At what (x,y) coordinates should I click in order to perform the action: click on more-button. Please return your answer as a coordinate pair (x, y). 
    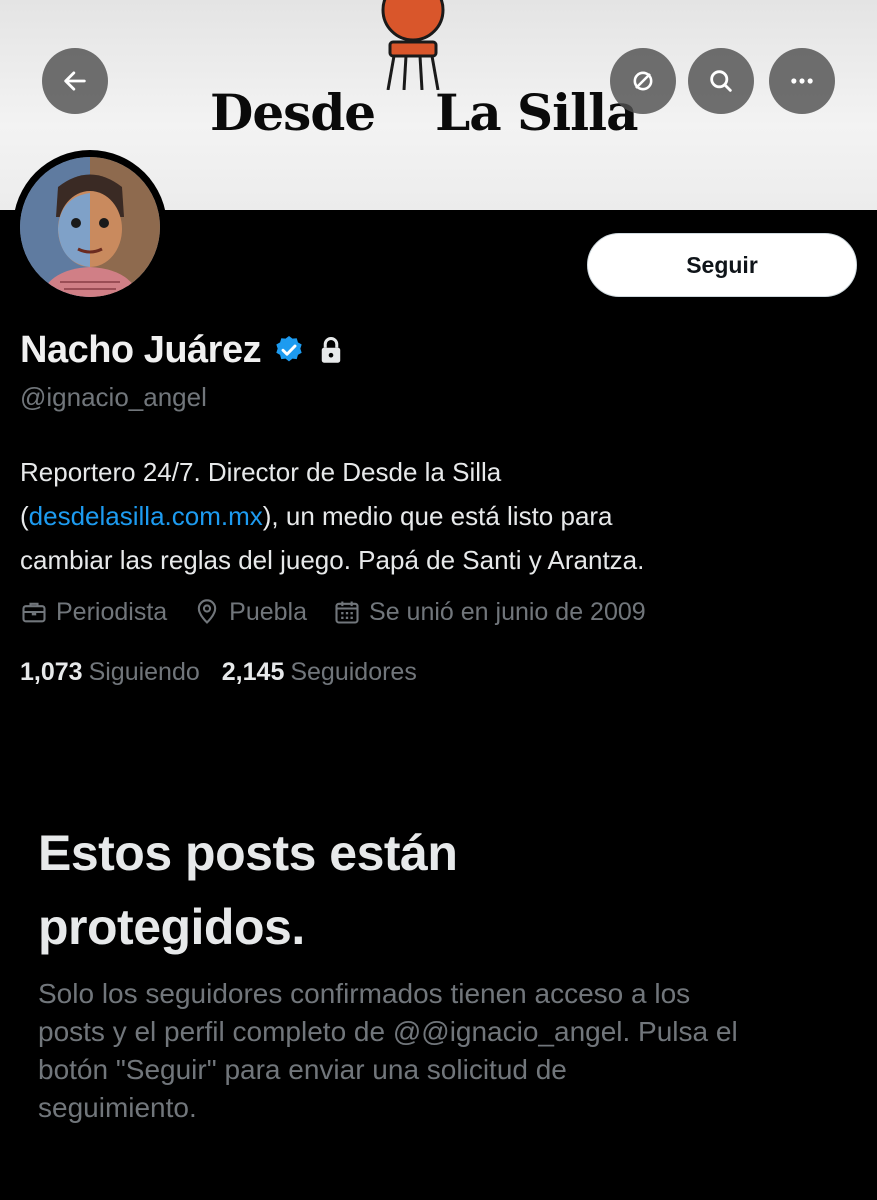
    Looking at the image, I should click on (802, 81).